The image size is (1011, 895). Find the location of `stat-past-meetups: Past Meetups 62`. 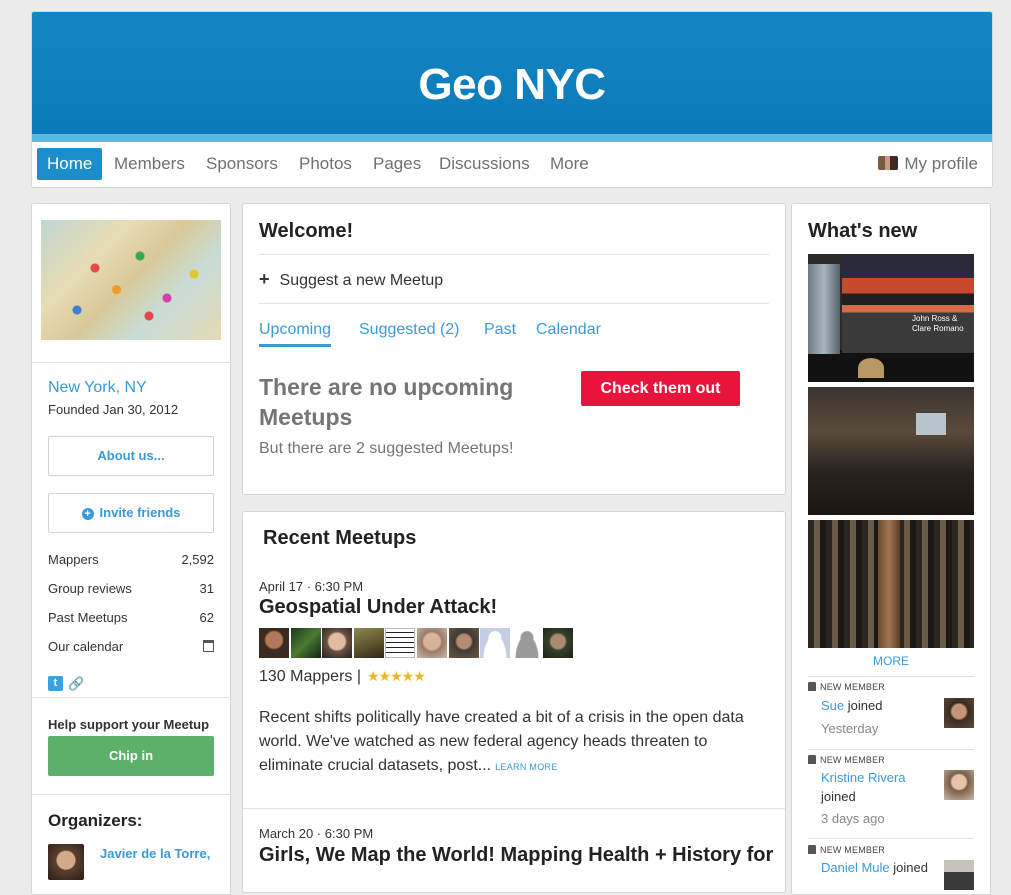

stat-past-meetups: Past Meetups 62 is located at coordinates (131, 617).